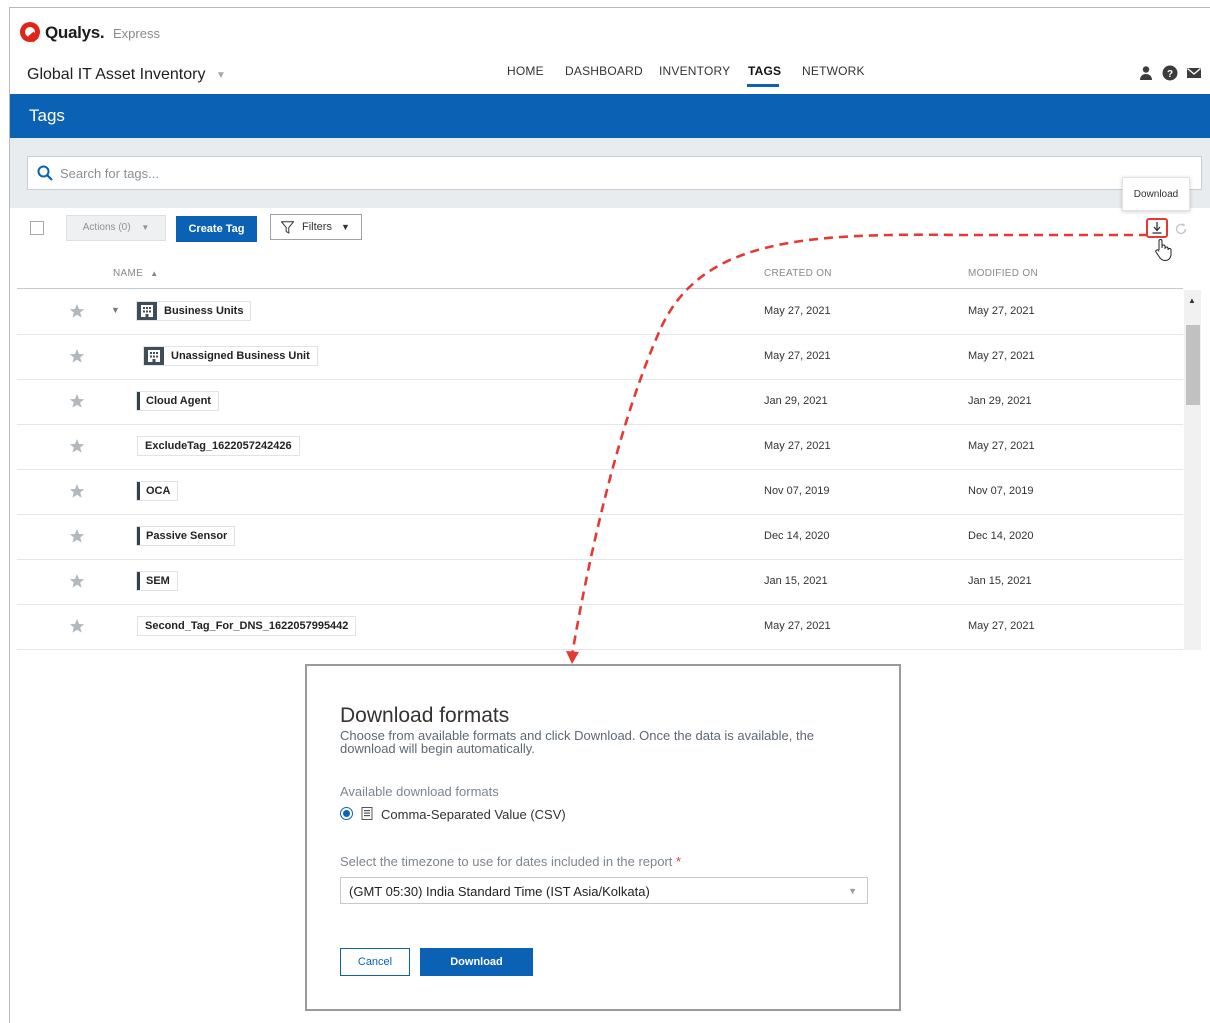  Describe the element at coordinates (473, 814) in the screenshot. I see `csv-option-label: Comma-Separated Value (CSV)` at that location.